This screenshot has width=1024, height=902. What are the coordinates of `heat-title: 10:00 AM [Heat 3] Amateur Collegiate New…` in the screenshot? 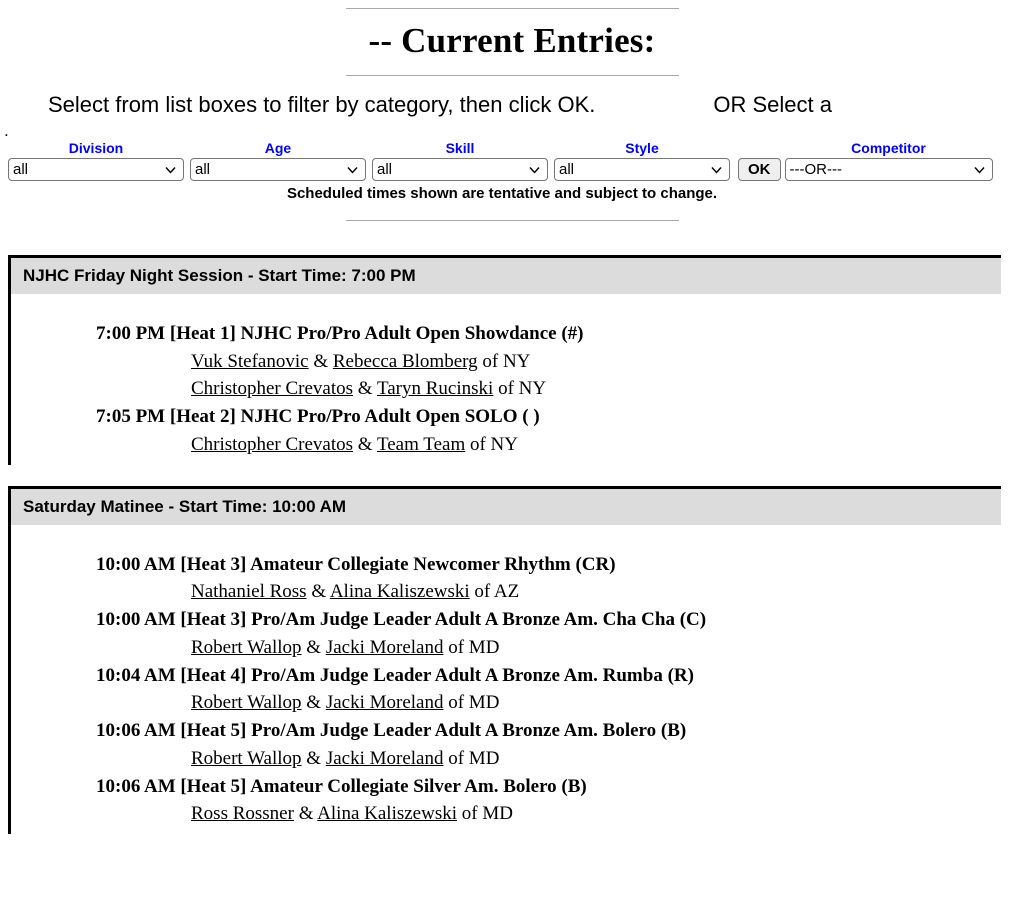 It's located at (356, 564).